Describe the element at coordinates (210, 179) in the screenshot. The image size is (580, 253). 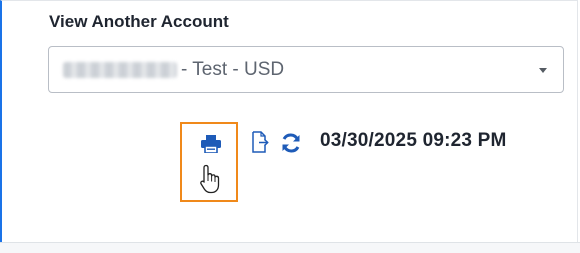
I see `hand-cursor-icon` at that location.